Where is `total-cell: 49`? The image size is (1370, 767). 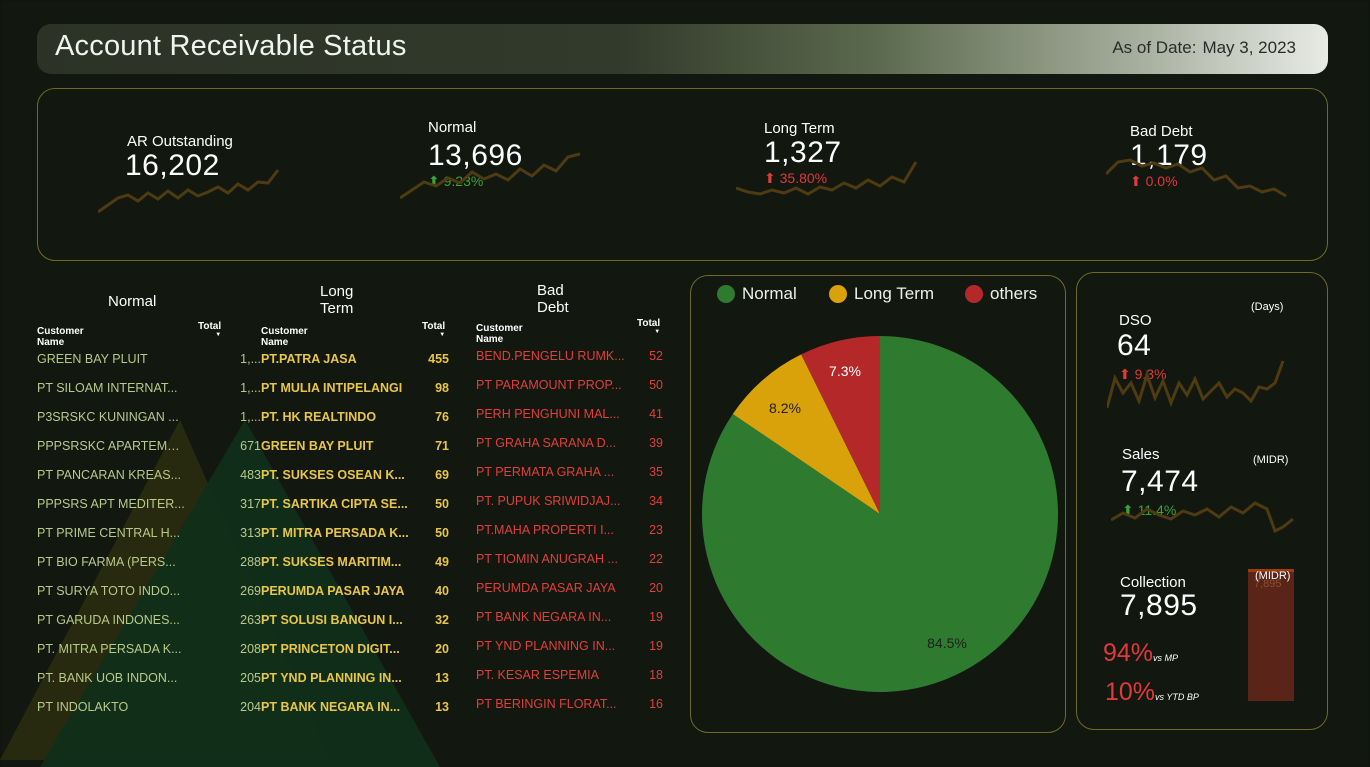 total-cell: 49 is located at coordinates (442, 562).